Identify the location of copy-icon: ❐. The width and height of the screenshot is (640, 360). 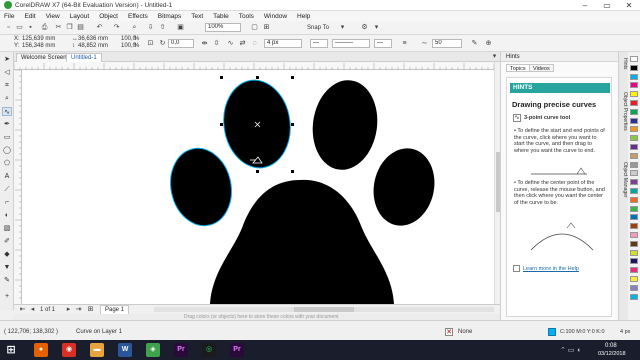
(69, 27).